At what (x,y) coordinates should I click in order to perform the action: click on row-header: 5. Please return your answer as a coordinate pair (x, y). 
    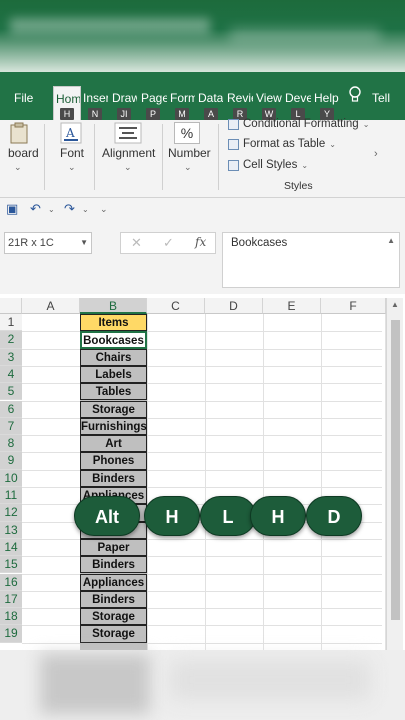
    Looking at the image, I should click on (11, 392).